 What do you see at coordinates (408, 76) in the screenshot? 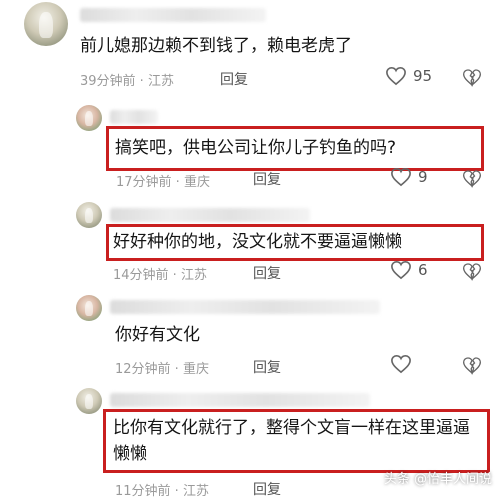
I see `like-button: 95` at bounding box center [408, 76].